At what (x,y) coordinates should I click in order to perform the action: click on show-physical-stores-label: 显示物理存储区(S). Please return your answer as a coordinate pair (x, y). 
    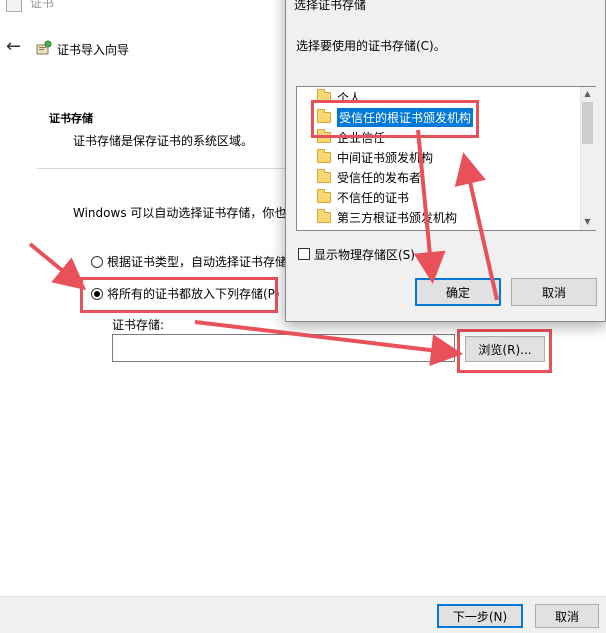
    Looking at the image, I should click on (364, 254).